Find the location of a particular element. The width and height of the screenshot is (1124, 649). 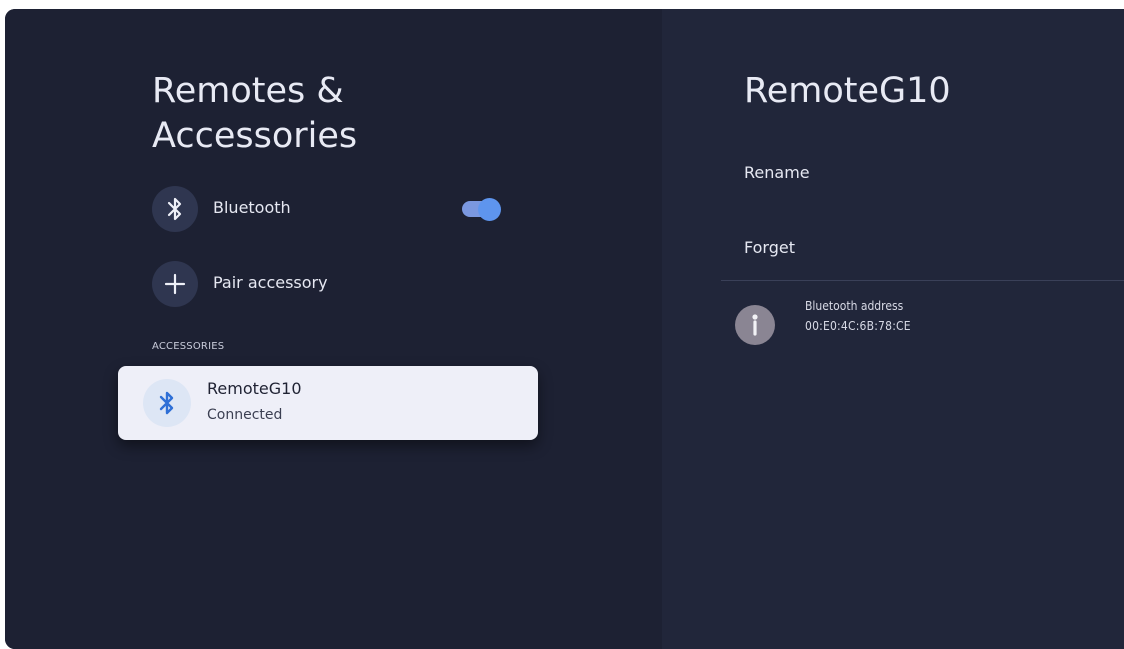

accessories-section-header: ACCESSORIES is located at coordinates (188, 346).